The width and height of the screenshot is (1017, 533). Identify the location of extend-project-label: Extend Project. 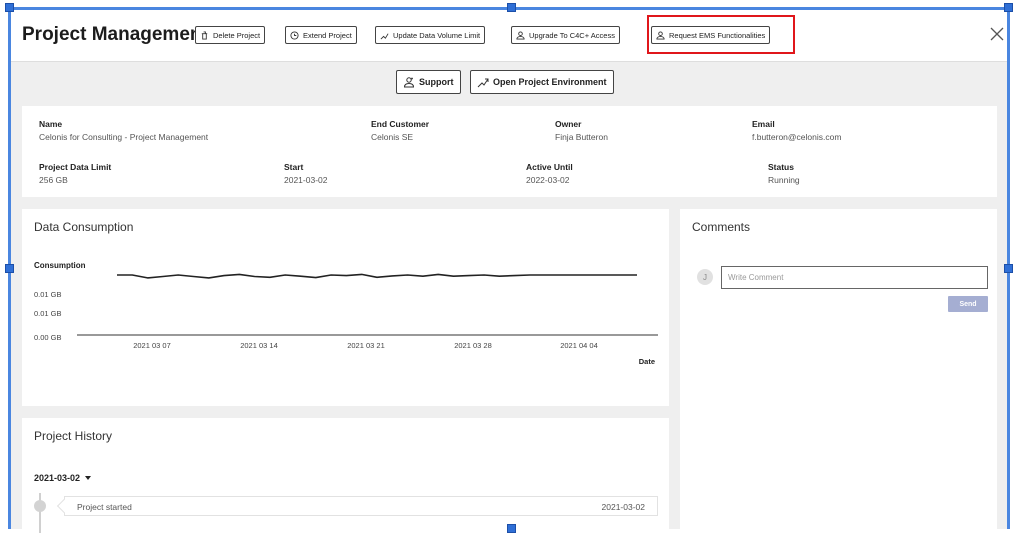
(327, 35).